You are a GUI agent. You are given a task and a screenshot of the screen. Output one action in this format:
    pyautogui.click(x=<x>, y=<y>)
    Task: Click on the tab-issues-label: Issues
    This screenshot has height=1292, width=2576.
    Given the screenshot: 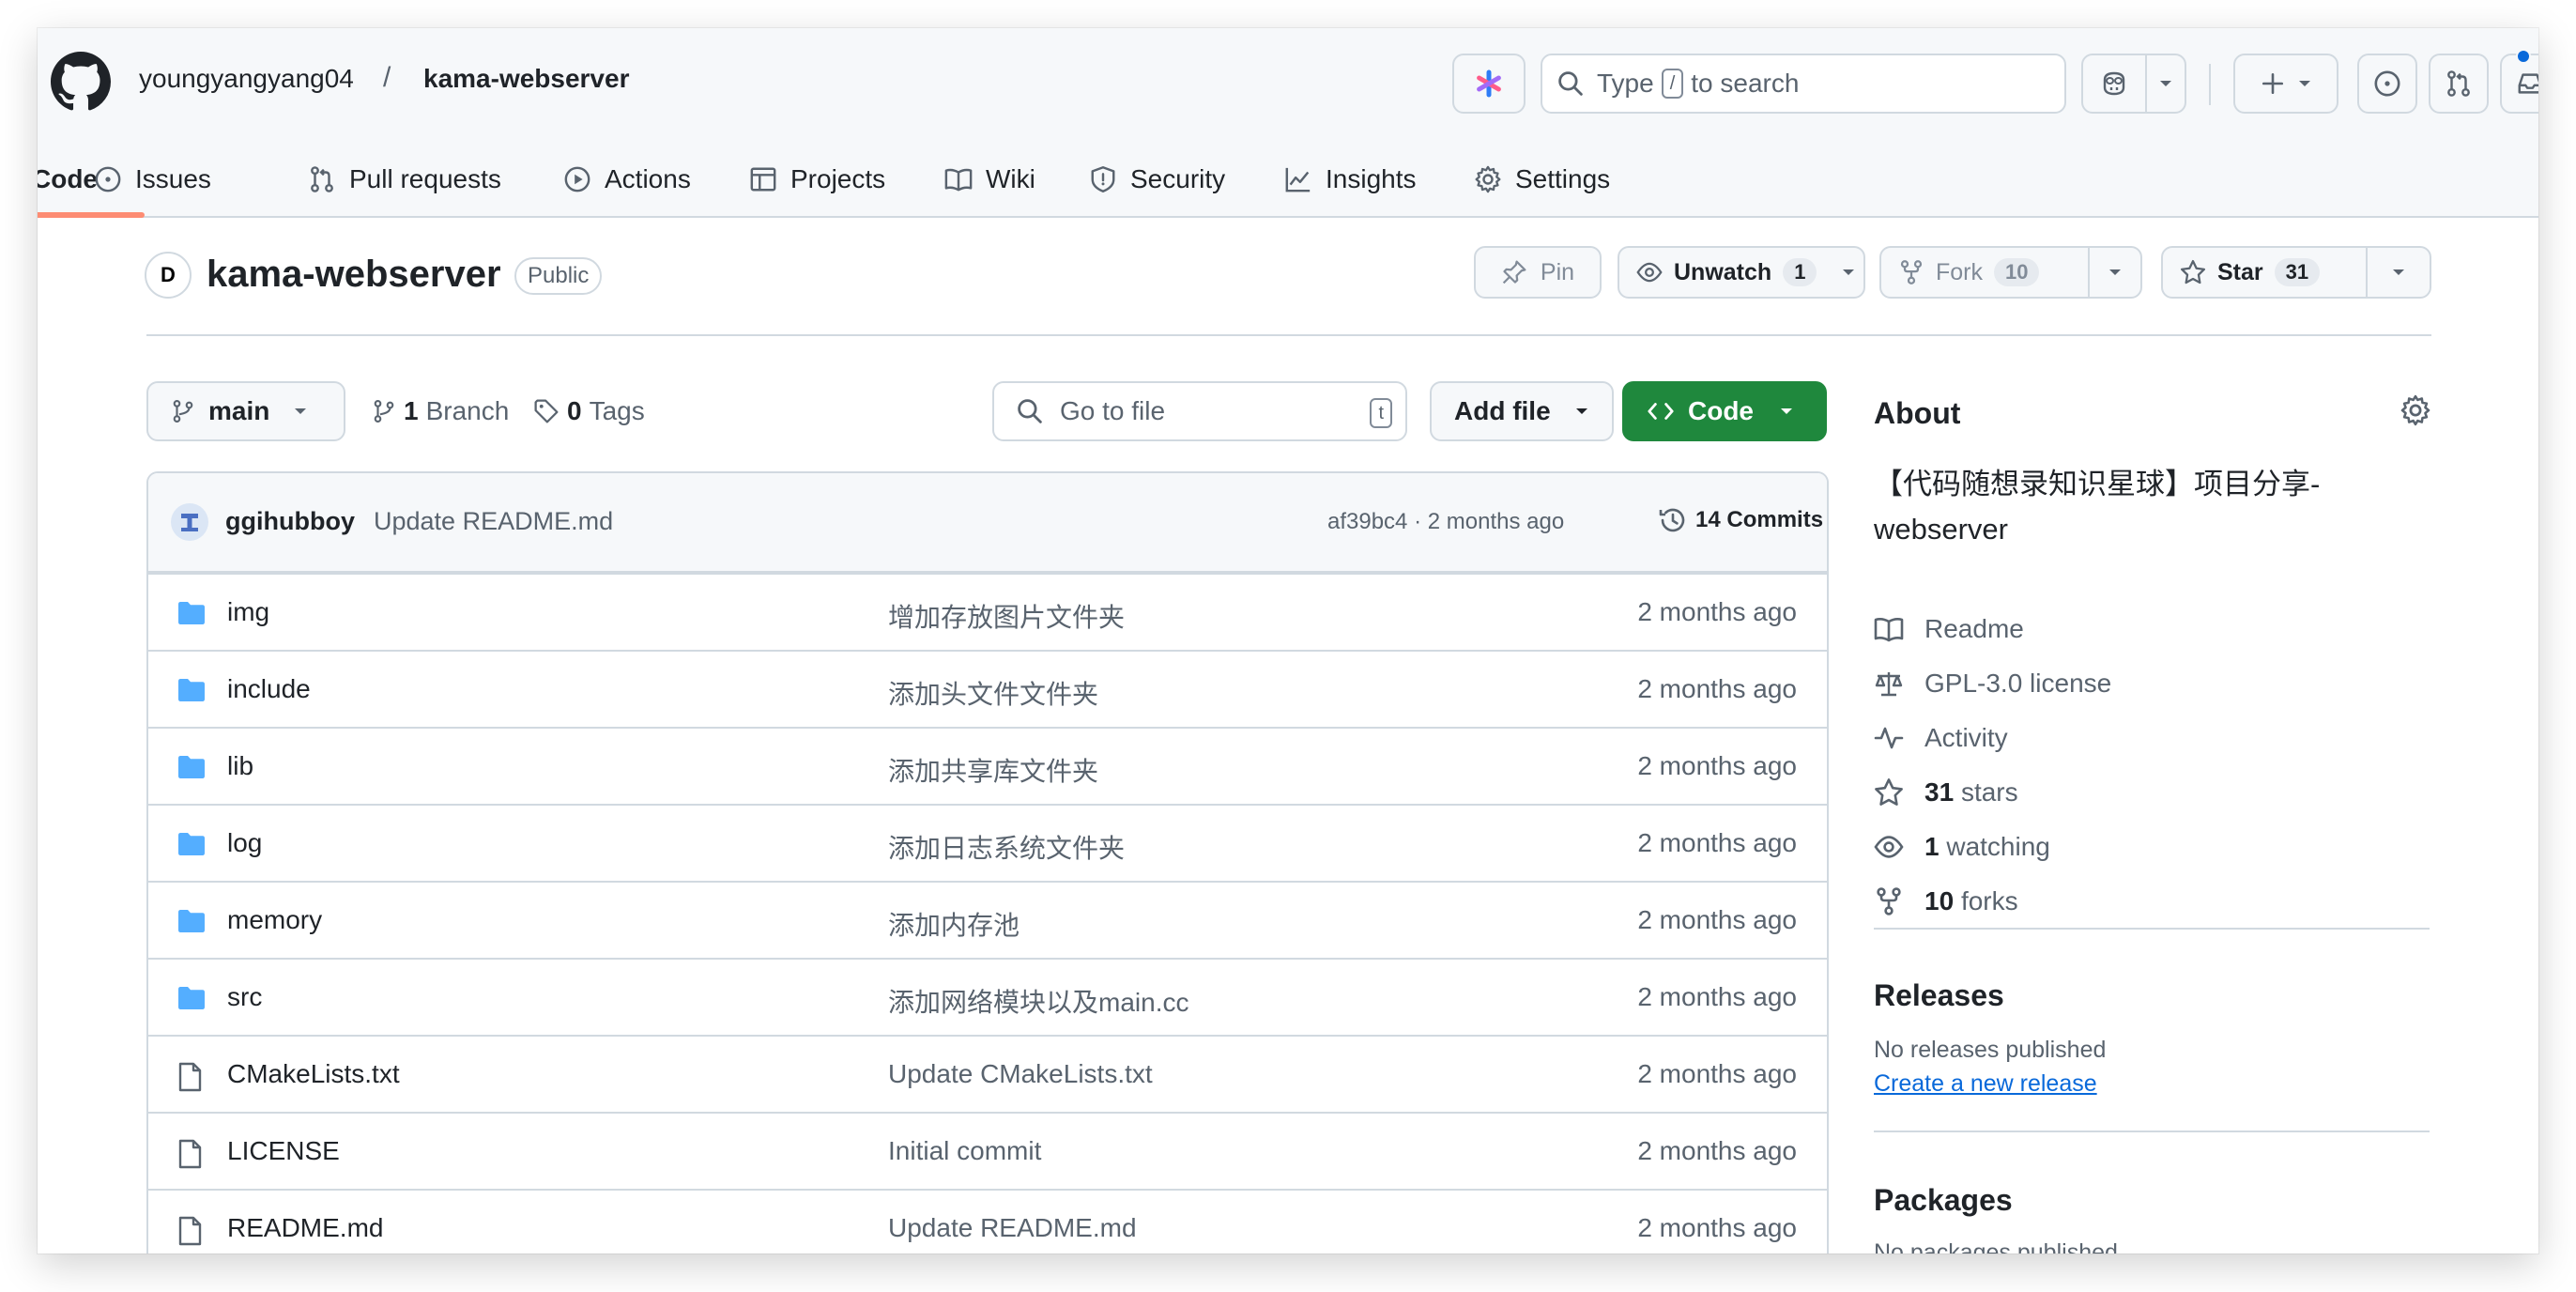 What is the action you would take?
    pyautogui.click(x=173, y=178)
    